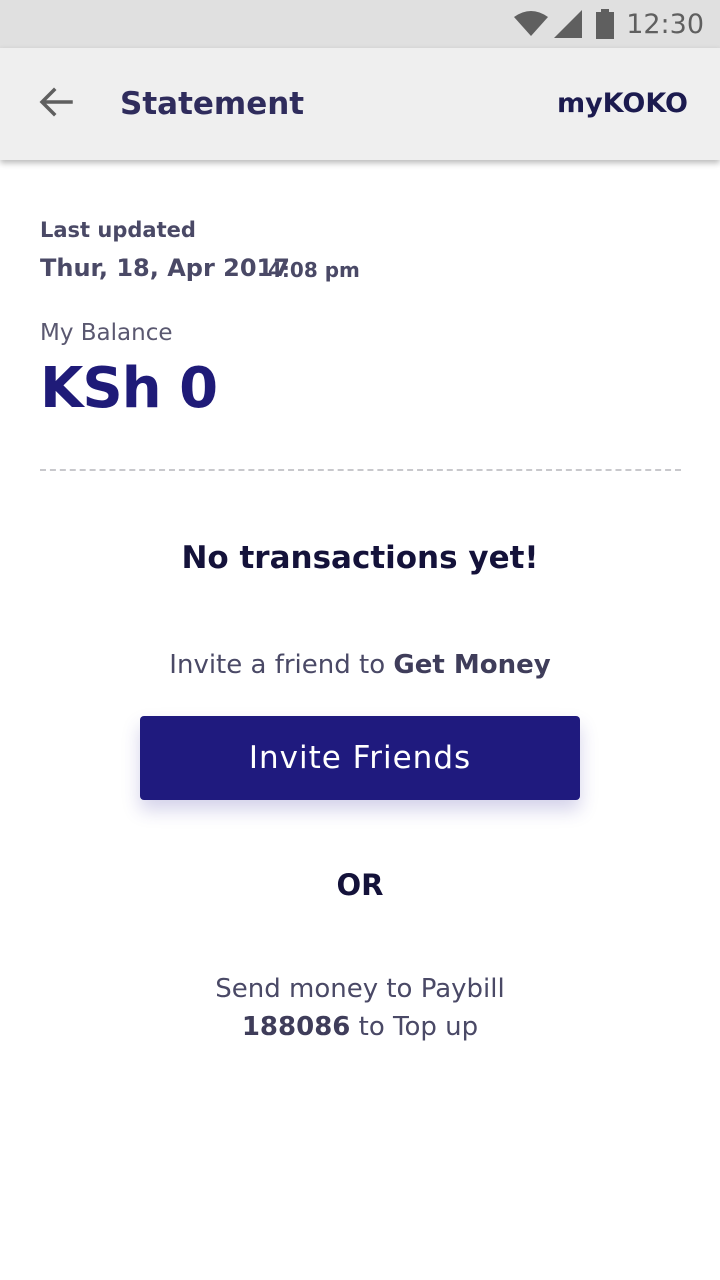 The width and height of the screenshot is (720, 1280). I want to click on app-bar: Statement myKOKO, so click(360, 104).